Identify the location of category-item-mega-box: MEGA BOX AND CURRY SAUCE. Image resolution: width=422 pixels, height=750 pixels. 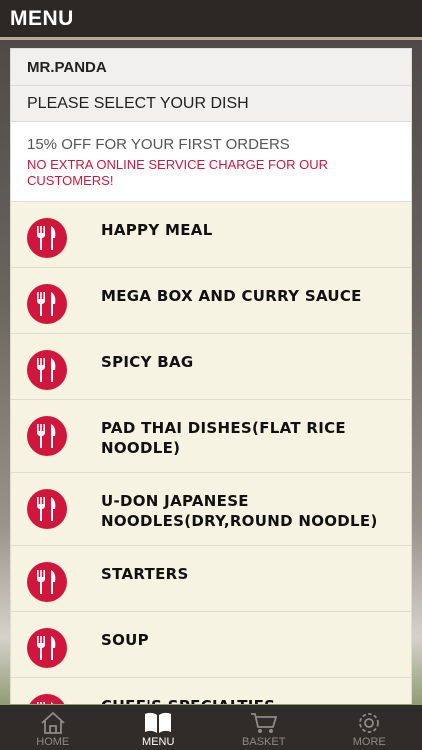
(211, 301).